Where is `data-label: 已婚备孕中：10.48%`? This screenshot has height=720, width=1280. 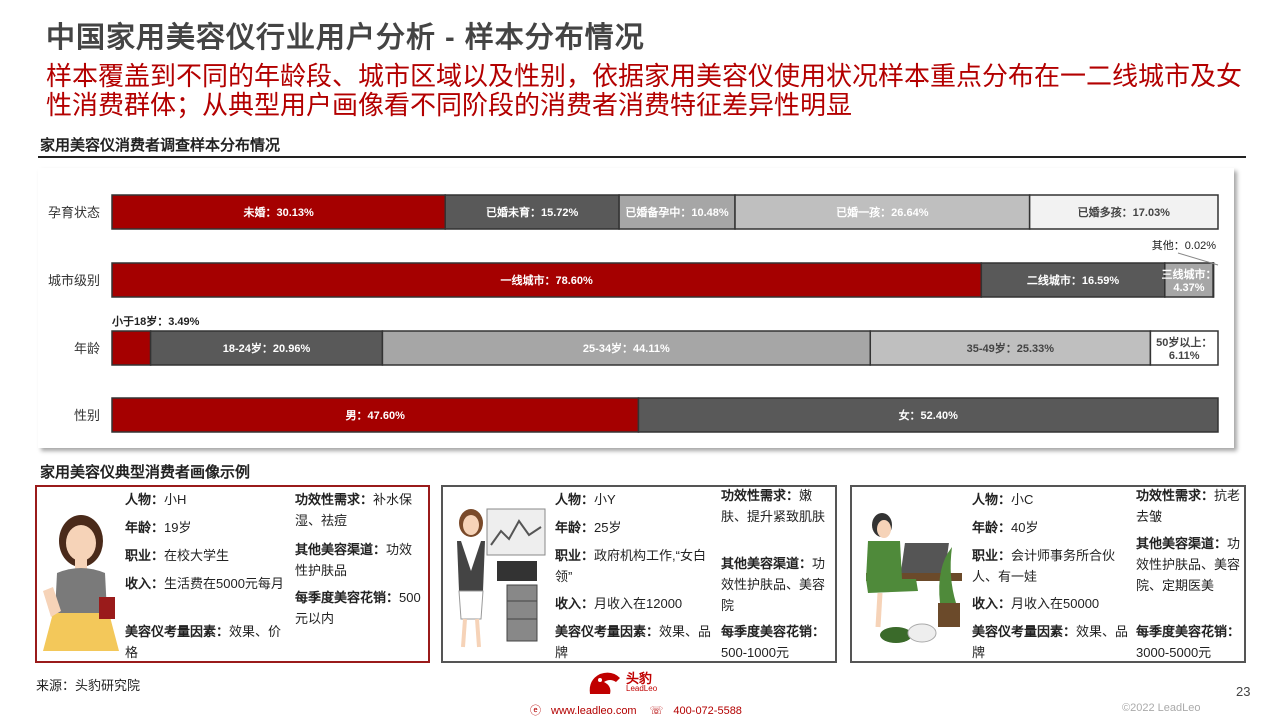 data-label: 已婚备孕中：10.48% is located at coordinates (677, 212).